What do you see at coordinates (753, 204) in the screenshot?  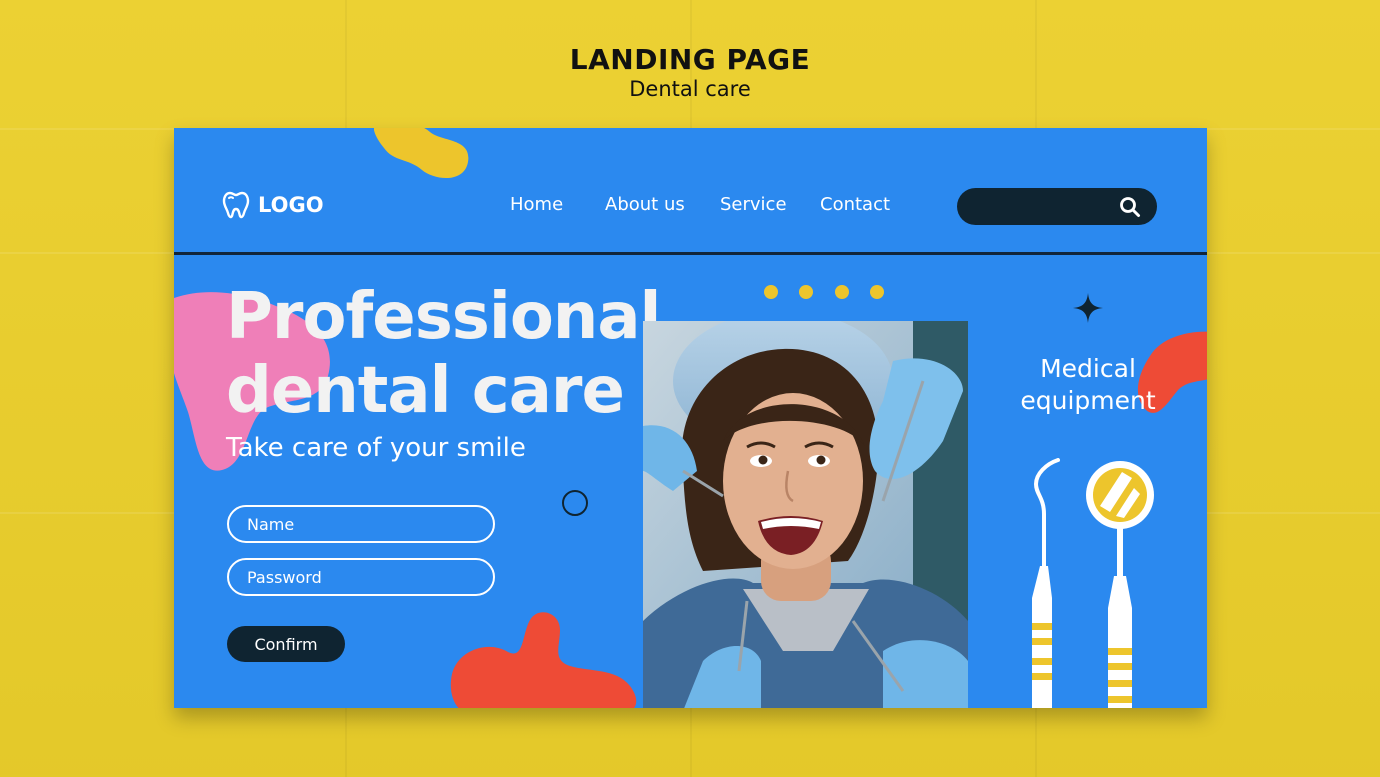 I see `nav-service: Service` at bounding box center [753, 204].